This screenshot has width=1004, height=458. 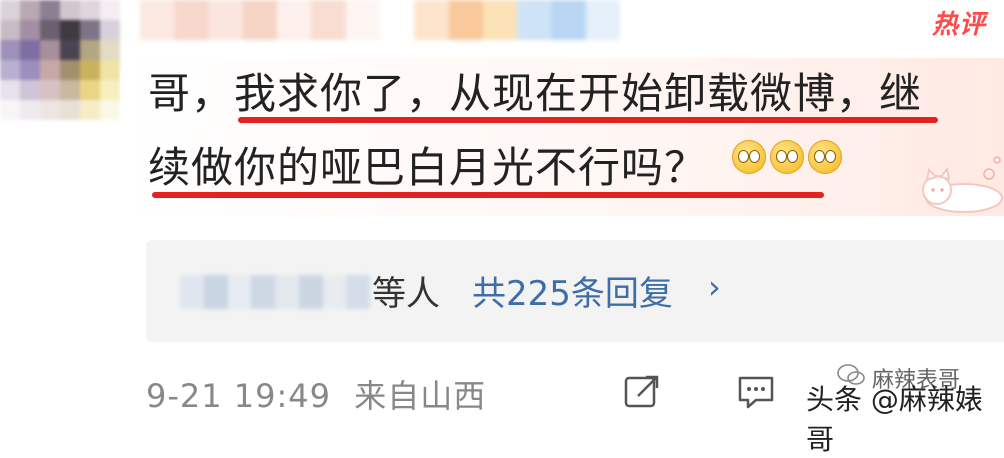 What do you see at coordinates (60, 60) in the screenshot?
I see `avatar` at bounding box center [60, 60].